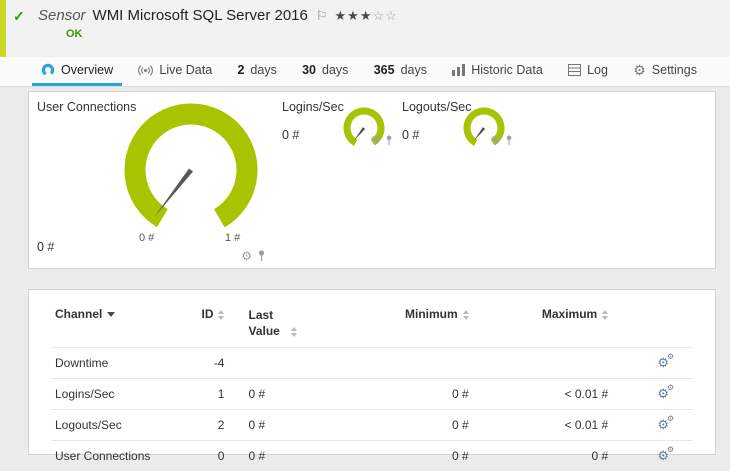 The height and width of the screenshot is (471, 730). Describe the element at coordinates (200, 323) in the screenshot. I see `column-header-id: ID` at that location.